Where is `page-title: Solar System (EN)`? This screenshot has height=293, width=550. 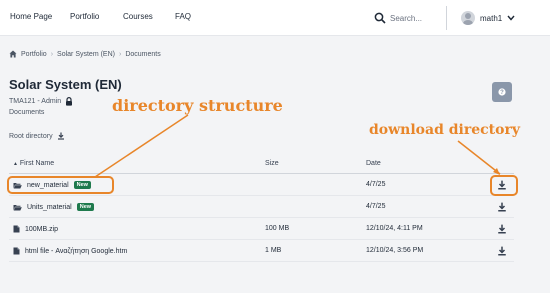 page-title: Solar System (EN) is located at coordinates (65, 84).